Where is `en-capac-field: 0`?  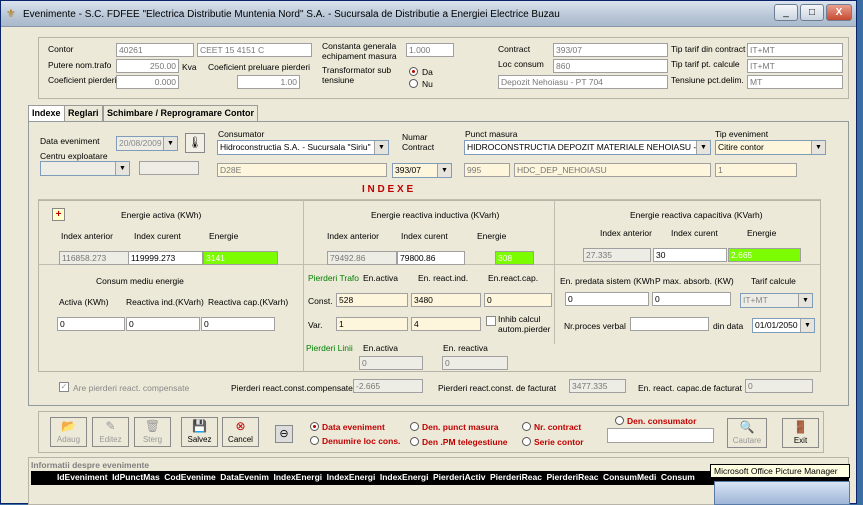
en-capac-field: 0 is located at coordinates (779, 386).